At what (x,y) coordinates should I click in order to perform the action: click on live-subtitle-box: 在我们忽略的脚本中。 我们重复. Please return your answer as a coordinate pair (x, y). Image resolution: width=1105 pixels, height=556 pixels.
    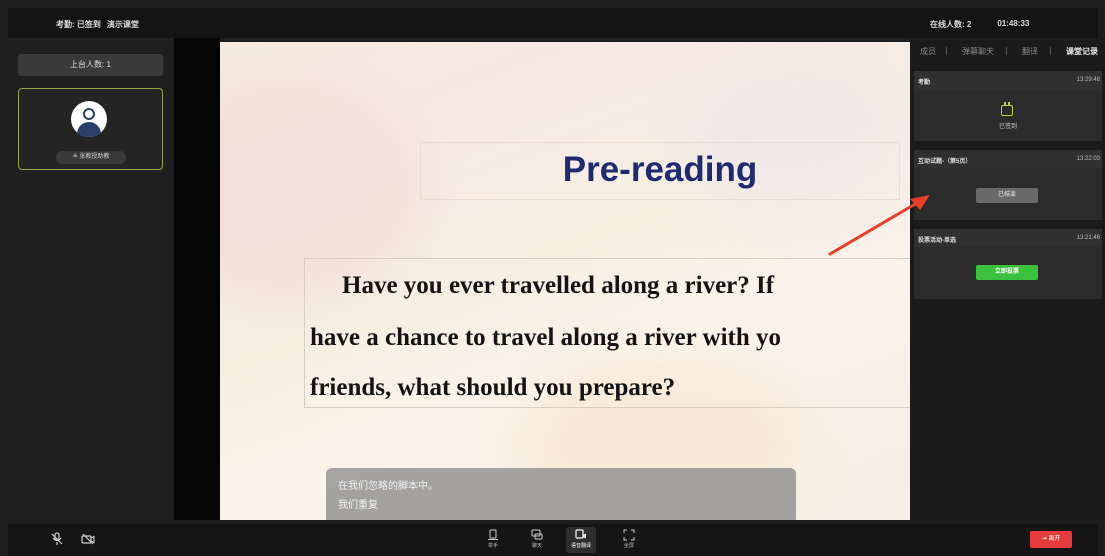
    Looking at the image, I should click on (561, 494).